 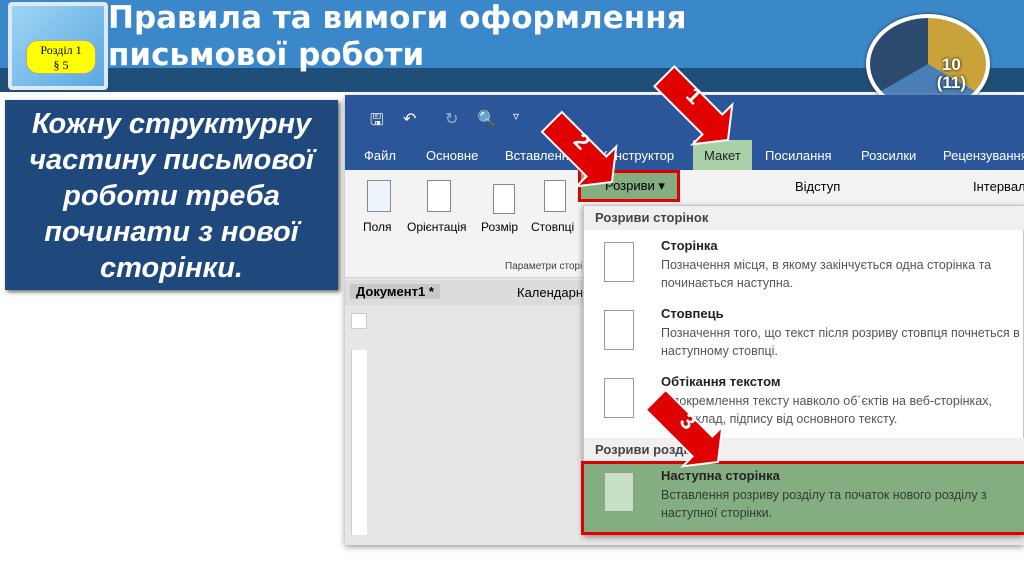 I want to click on margins-button: Поля, so click(x=377, y=227).